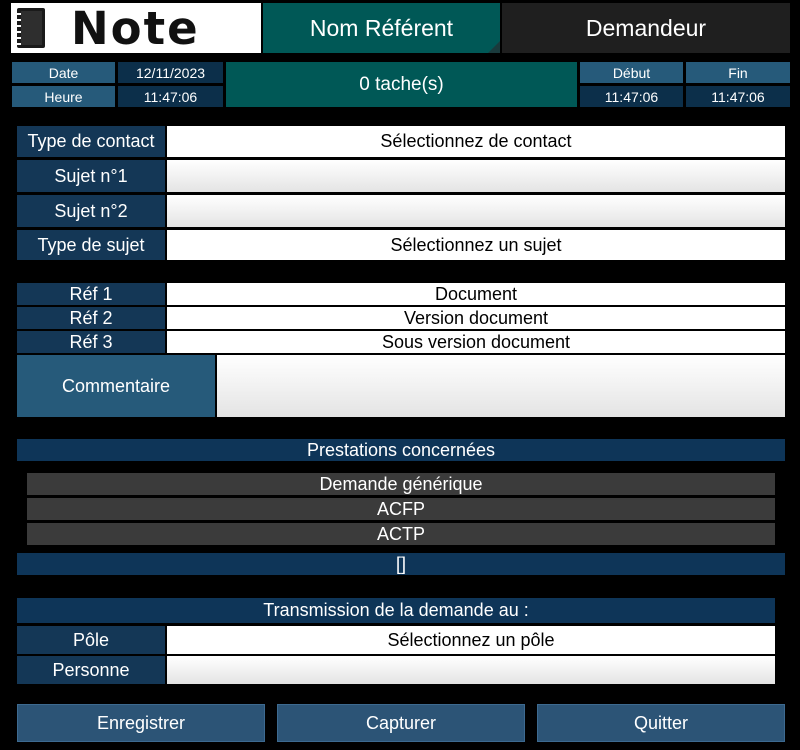  I want to click on pole-label: Pôle, so click(91, 640).